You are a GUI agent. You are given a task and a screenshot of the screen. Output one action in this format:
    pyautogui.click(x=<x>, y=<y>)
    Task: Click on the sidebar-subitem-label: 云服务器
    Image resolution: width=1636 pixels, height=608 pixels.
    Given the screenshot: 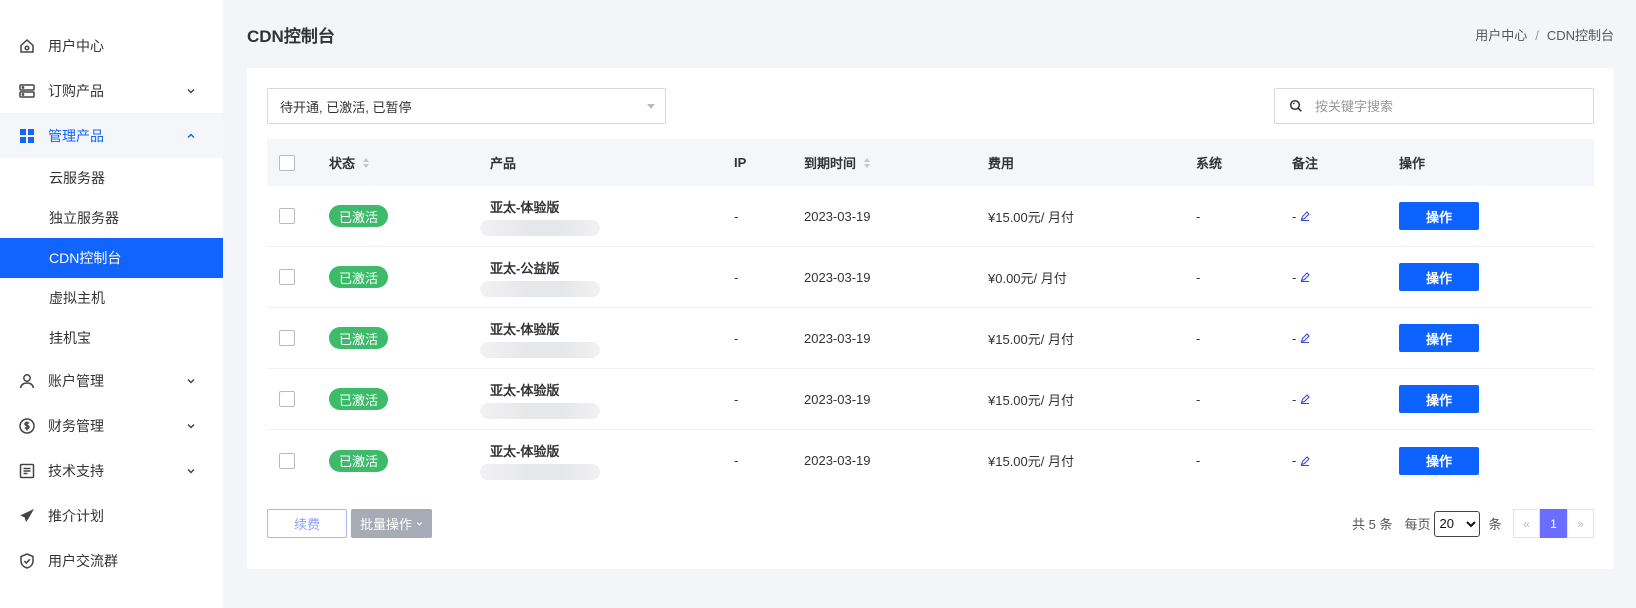 What is the action you would take?
    pyautogui.click(x=77, y=178)
    